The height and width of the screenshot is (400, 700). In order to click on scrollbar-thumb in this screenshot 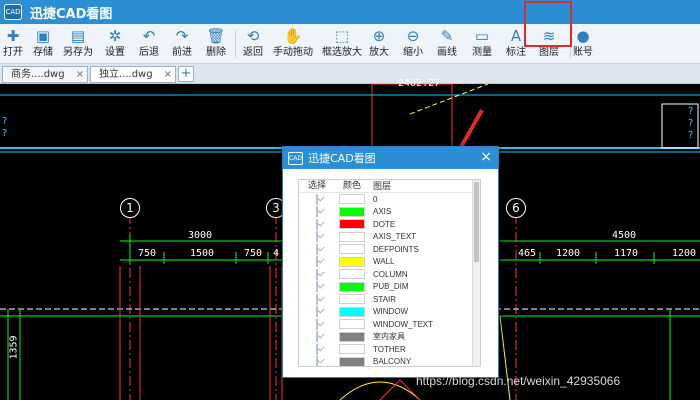, I will do `click(476, 222)`.